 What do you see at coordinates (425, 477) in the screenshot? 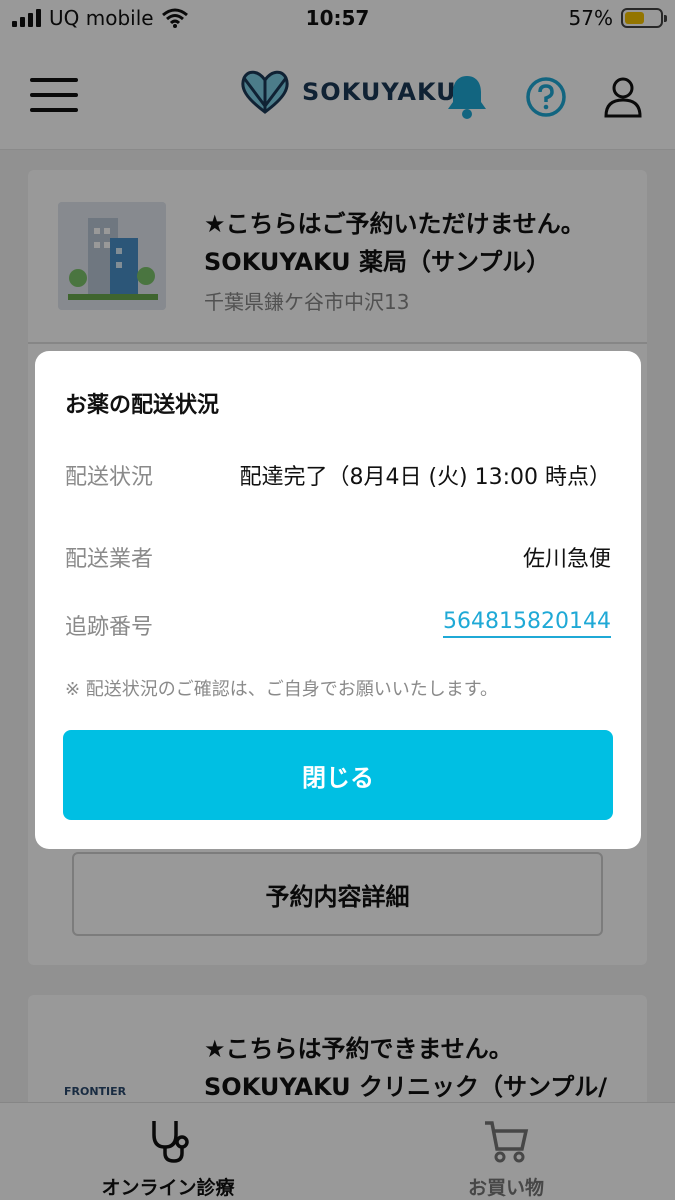
I see `delivery-status-value: 配達完了（8月4日 (火) 13:00 時点）` at bounding box center [425, 477].